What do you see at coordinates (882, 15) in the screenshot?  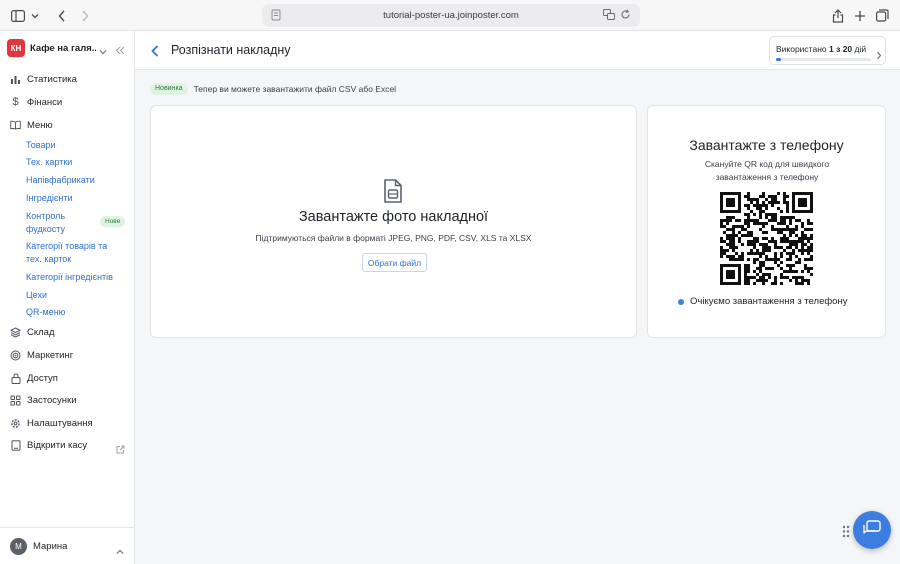 I see `tabs-overview-icon` at bounding box center [882, 15].